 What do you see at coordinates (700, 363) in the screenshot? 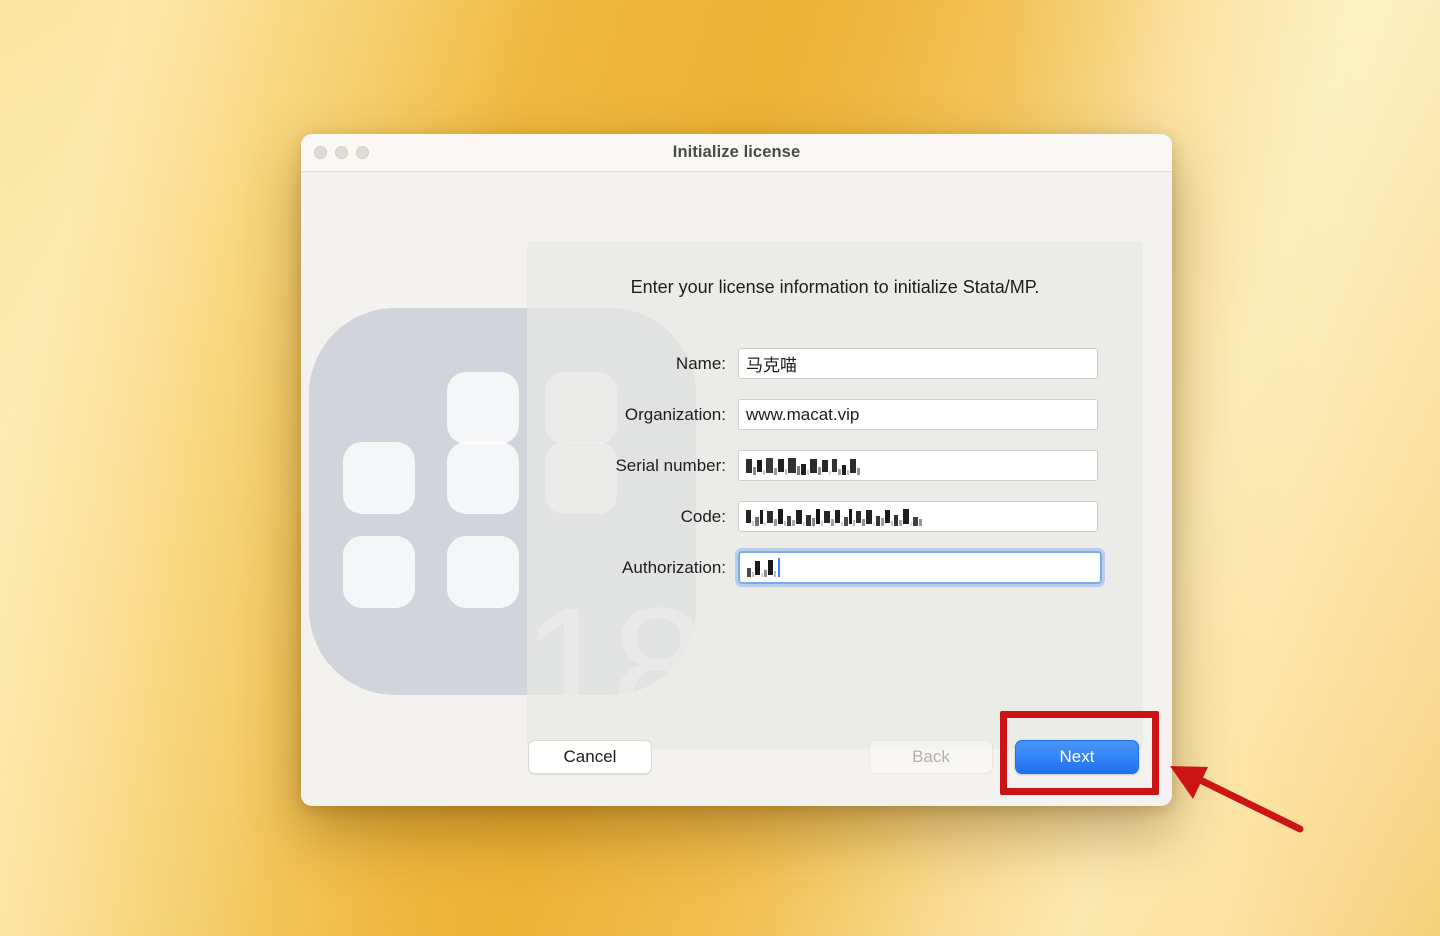
I see `name-label: Name:` at bounding box center [700, 363].